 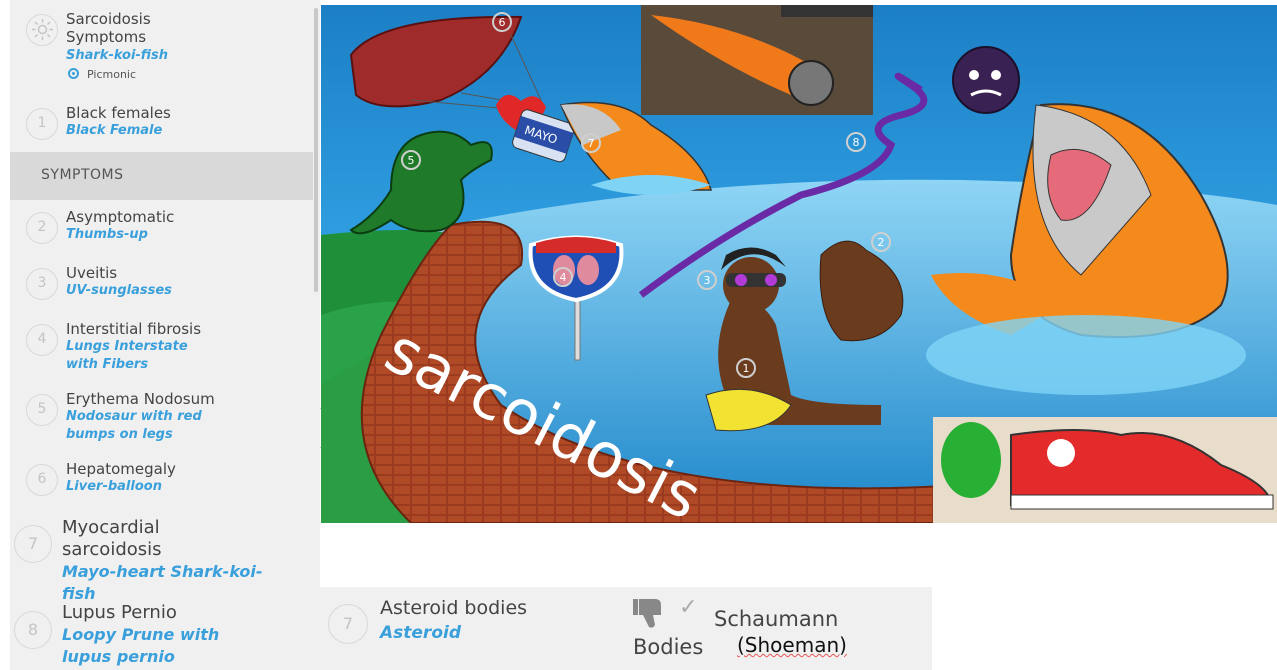 I want to click on sidebar-scrollbar, so click(x=316, y=150).